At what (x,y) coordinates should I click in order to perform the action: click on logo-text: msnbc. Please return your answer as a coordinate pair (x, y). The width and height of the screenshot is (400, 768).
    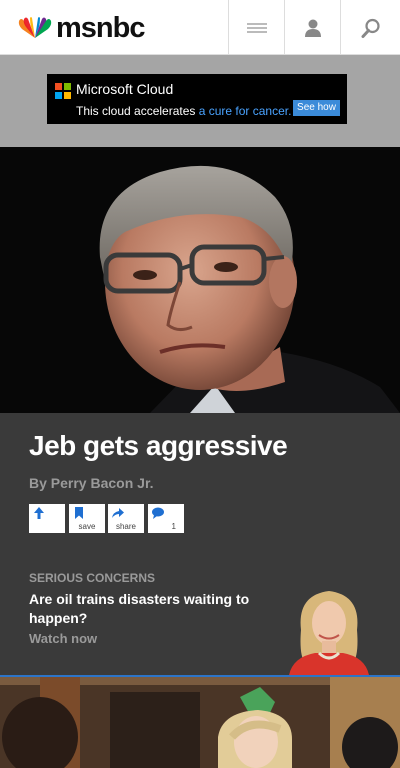
    Looking at the image, I should click on (100, 27).